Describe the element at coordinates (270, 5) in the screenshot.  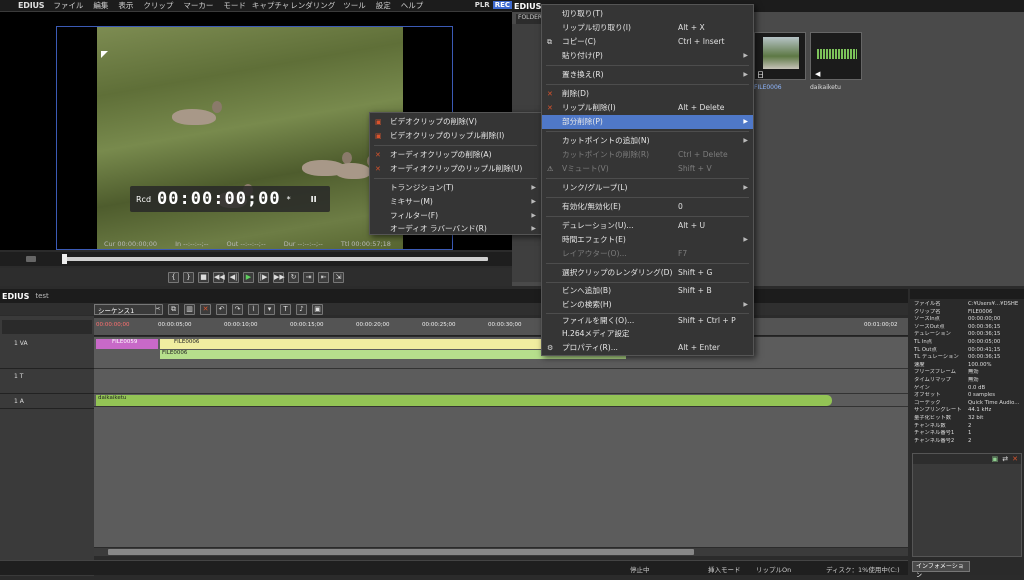
I see `menu-capture: キャプチャ` at that location.